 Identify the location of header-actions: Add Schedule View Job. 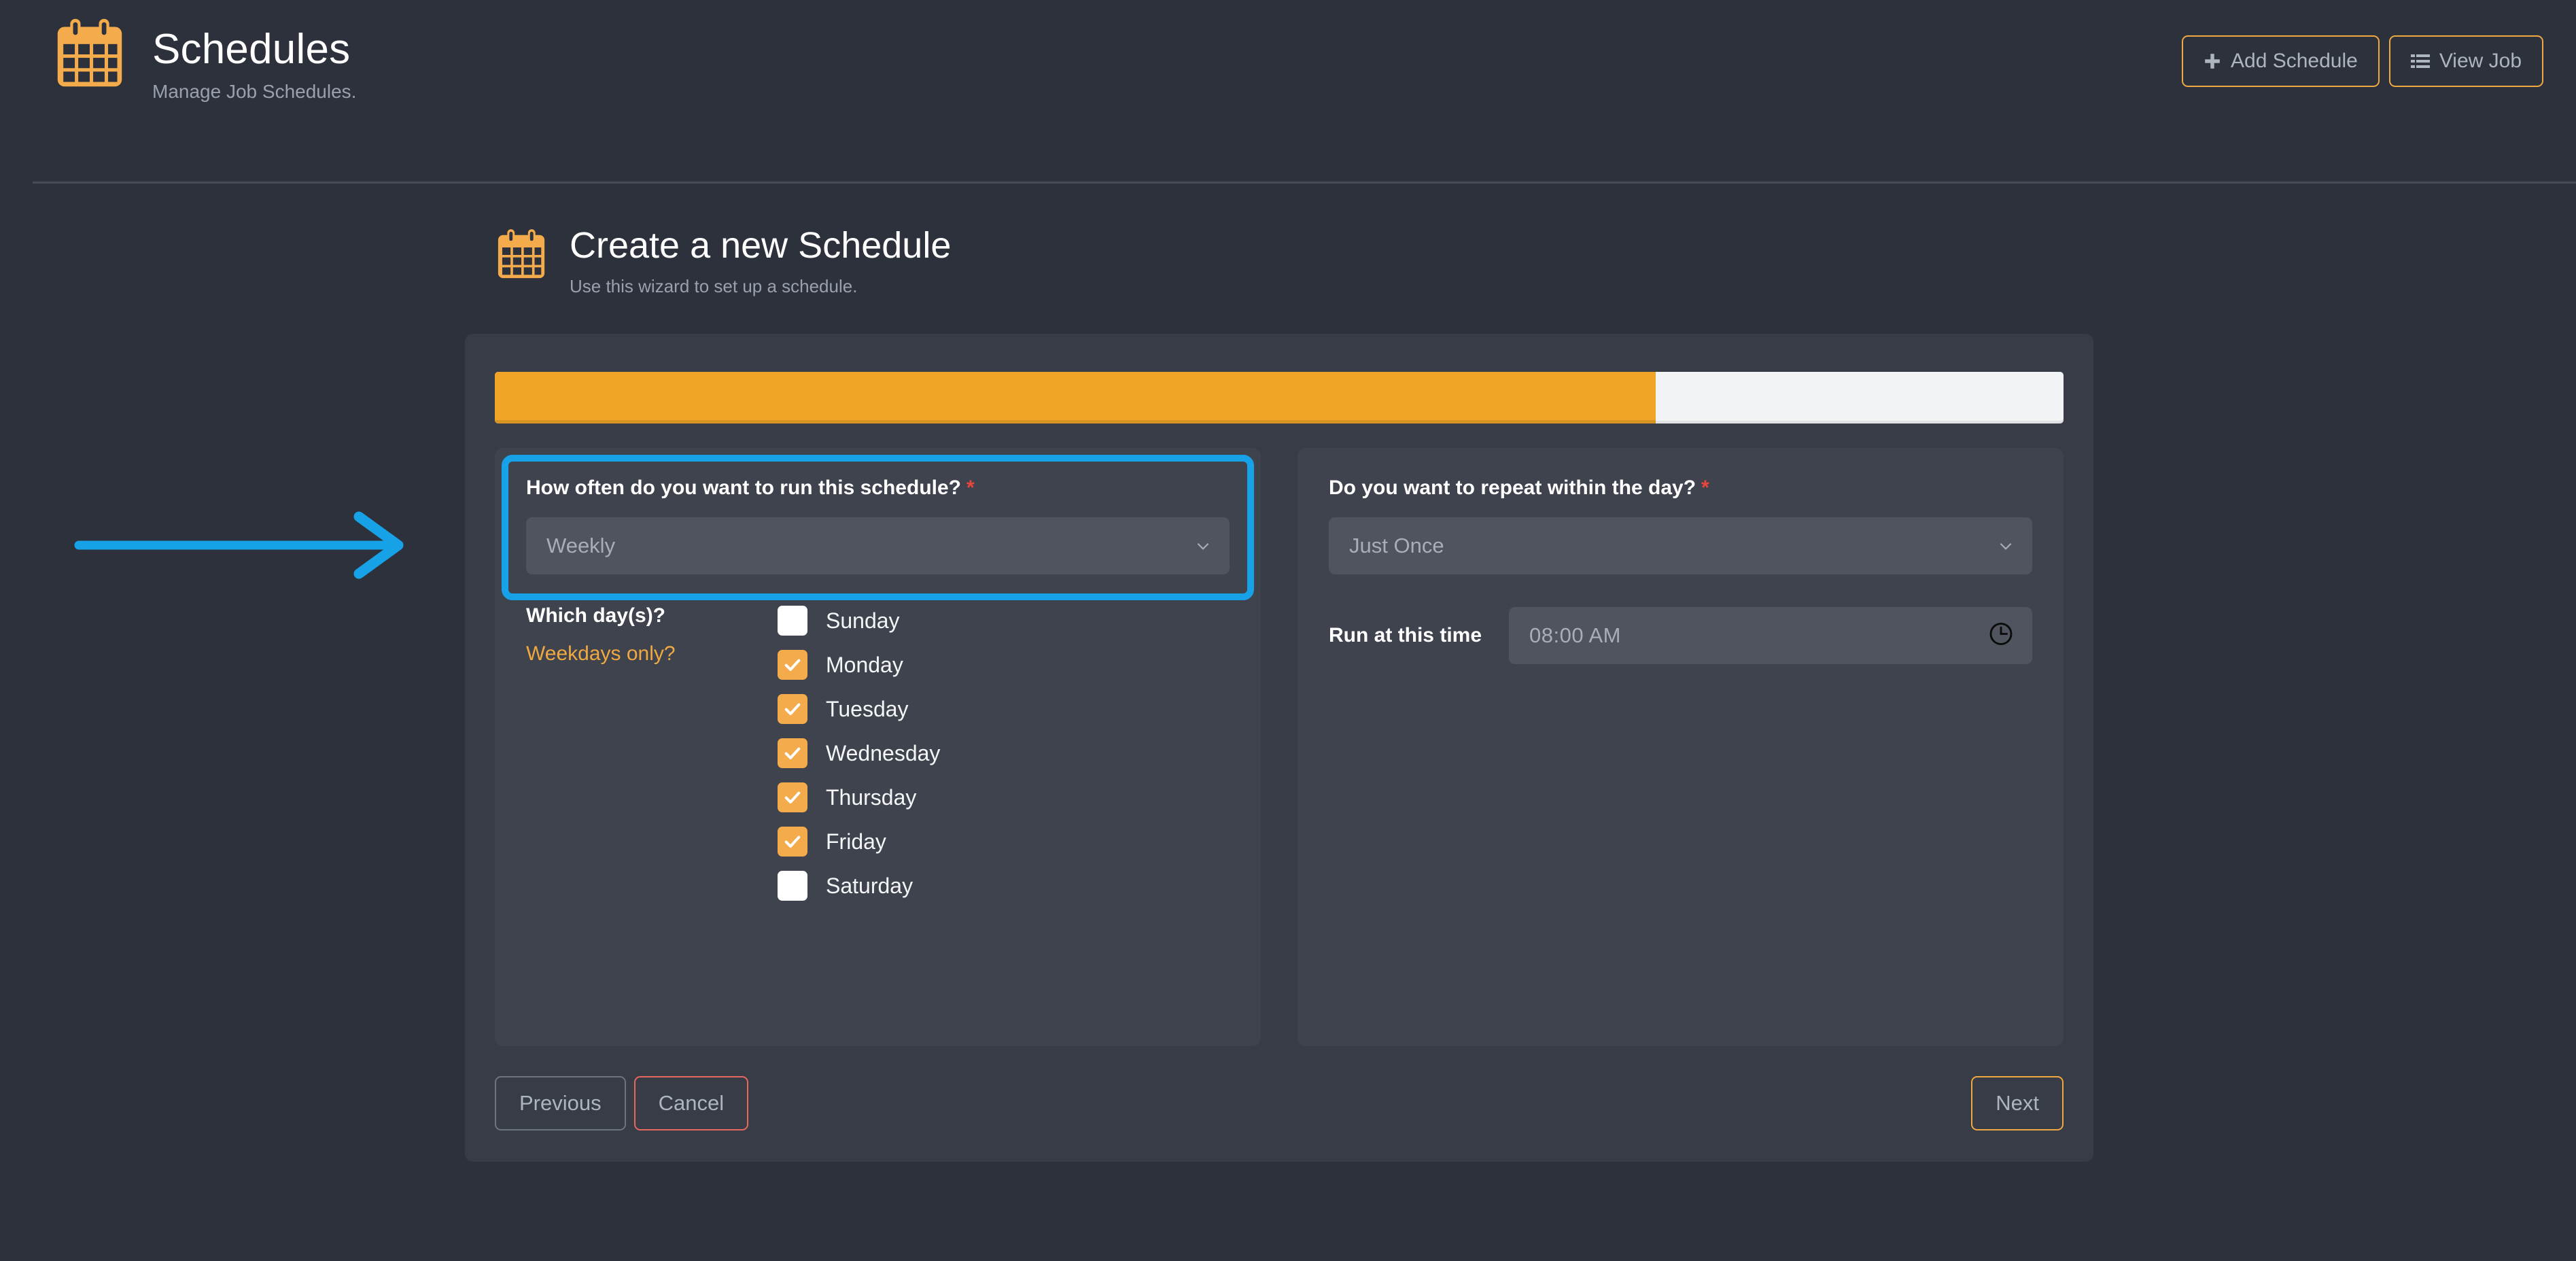
(2362, 61).